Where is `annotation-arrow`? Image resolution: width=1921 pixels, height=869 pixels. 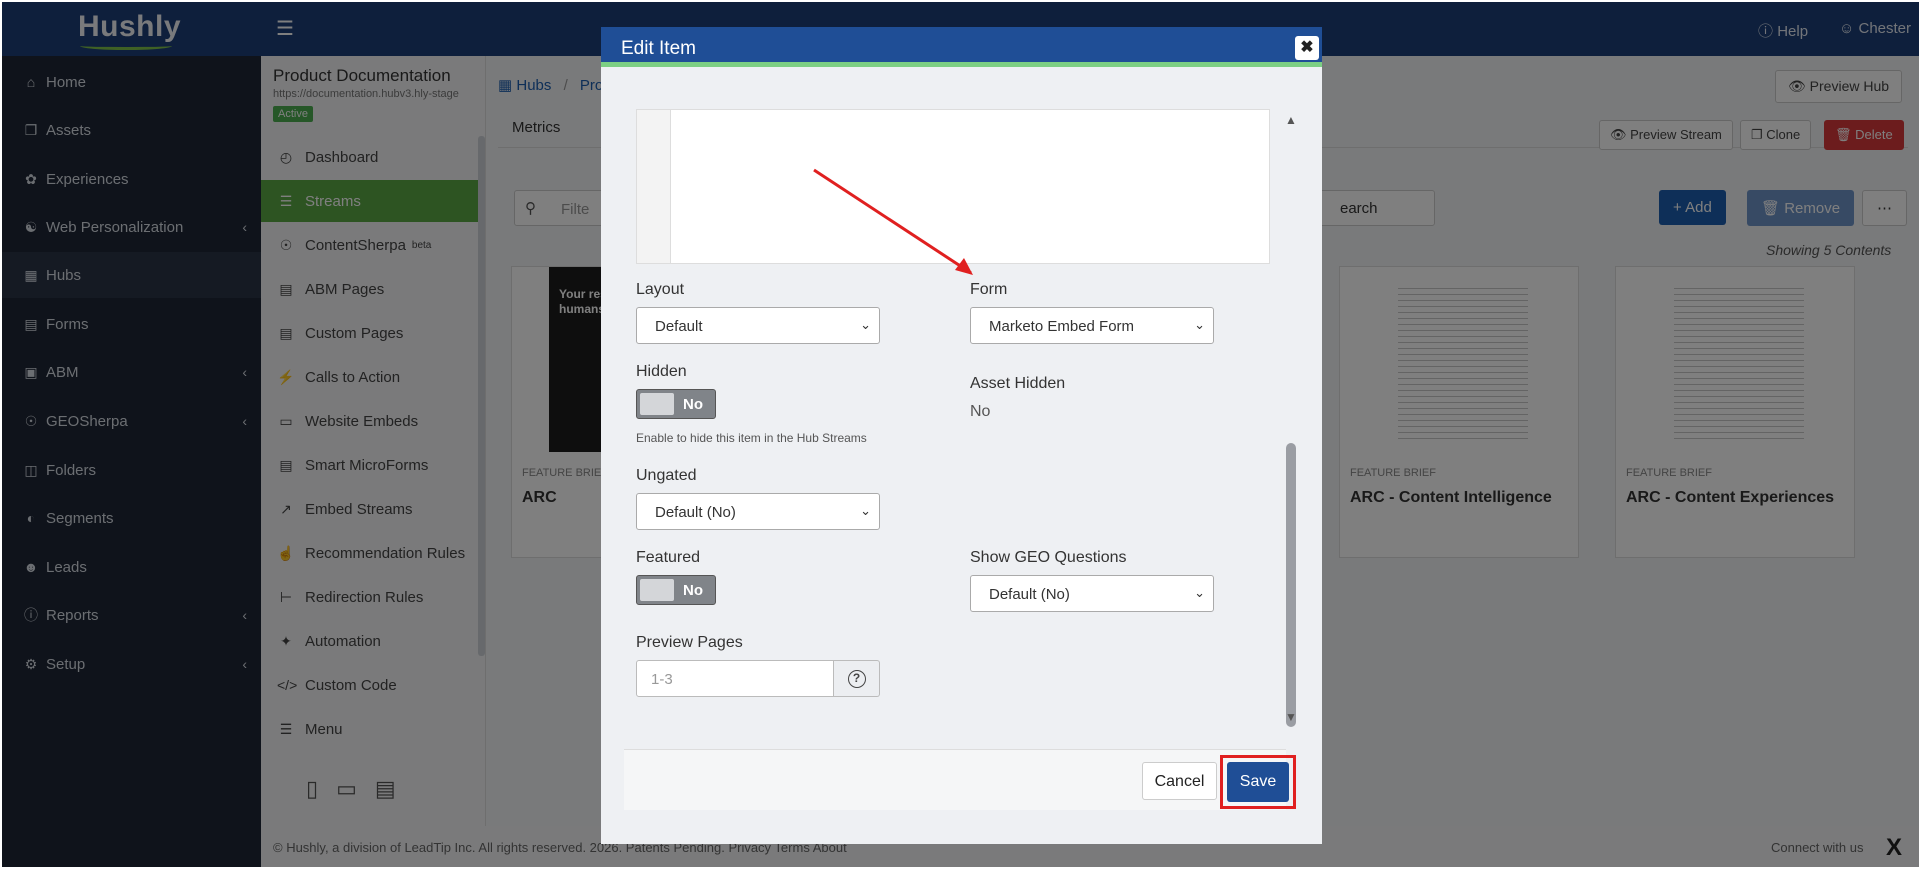 annotation-arrow is located at coordinates (893, 221).